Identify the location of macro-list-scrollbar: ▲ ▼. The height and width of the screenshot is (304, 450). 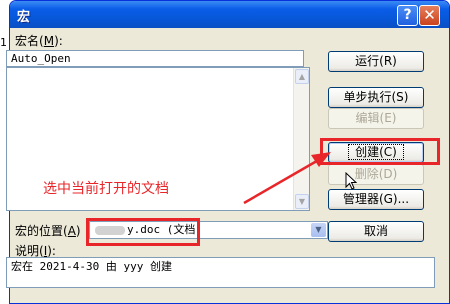
(301, 139).